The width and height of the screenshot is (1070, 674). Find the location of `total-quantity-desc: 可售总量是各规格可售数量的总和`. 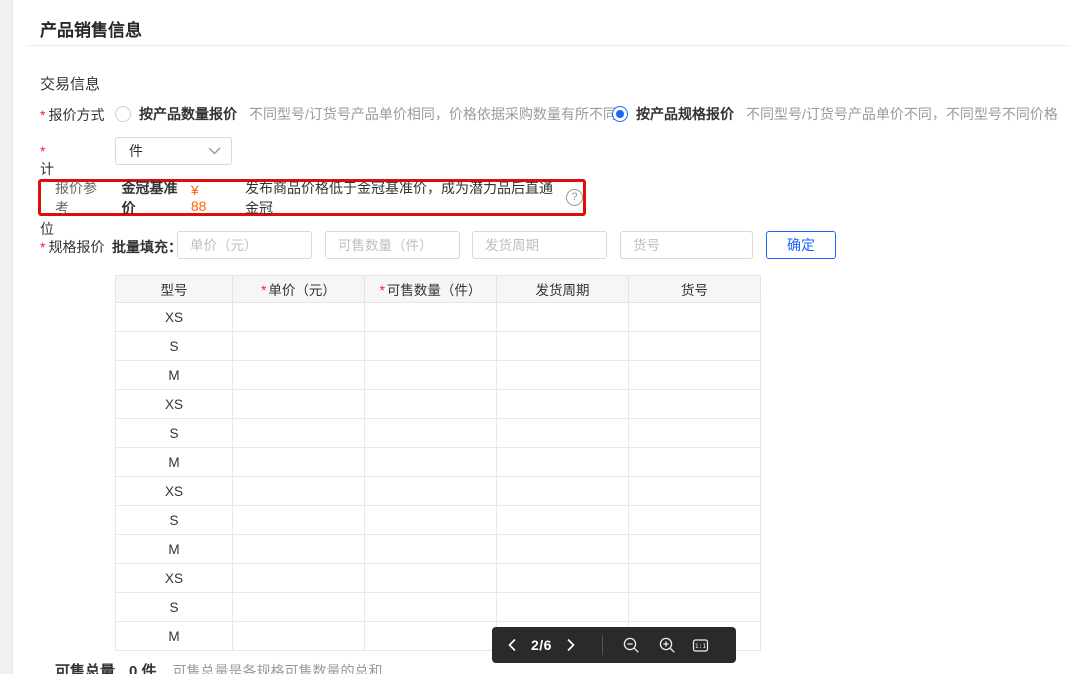

total-quantity-desc: 可售总量是各规格可售数量的总和 is located at coordinates (277, 668).